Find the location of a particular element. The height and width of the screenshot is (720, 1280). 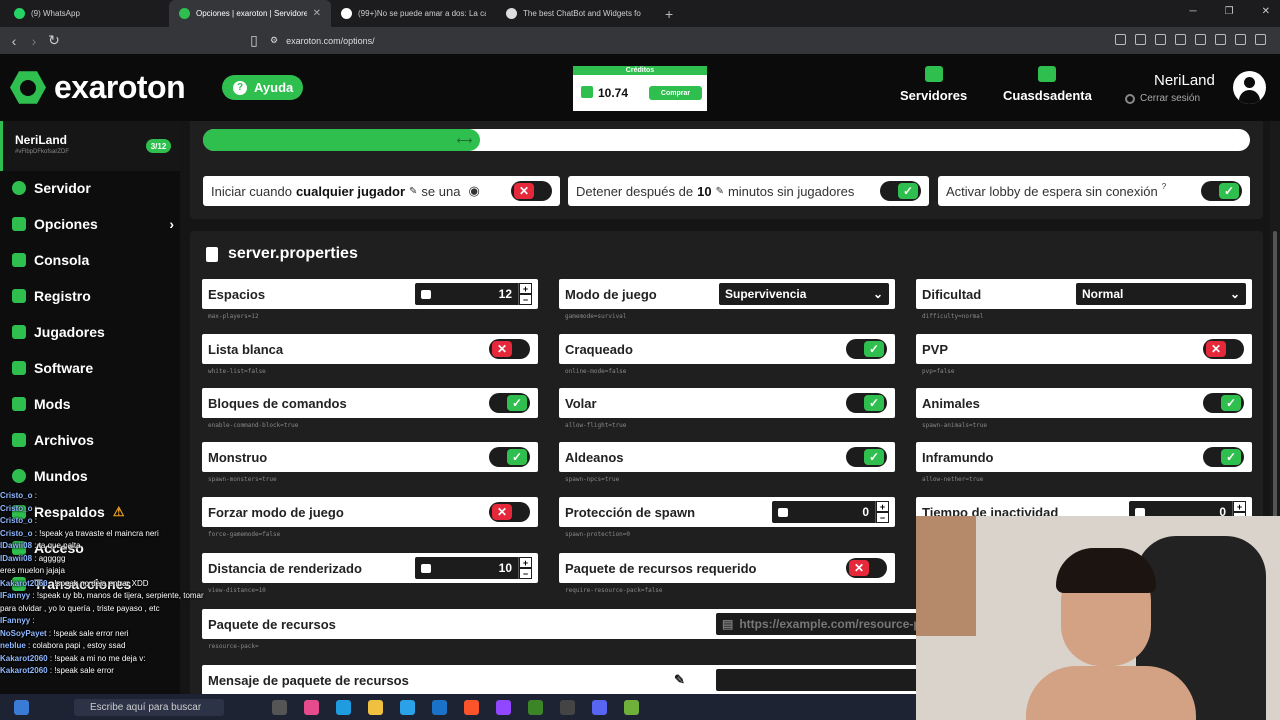

edge-icon is located at coordinates (343, 707).